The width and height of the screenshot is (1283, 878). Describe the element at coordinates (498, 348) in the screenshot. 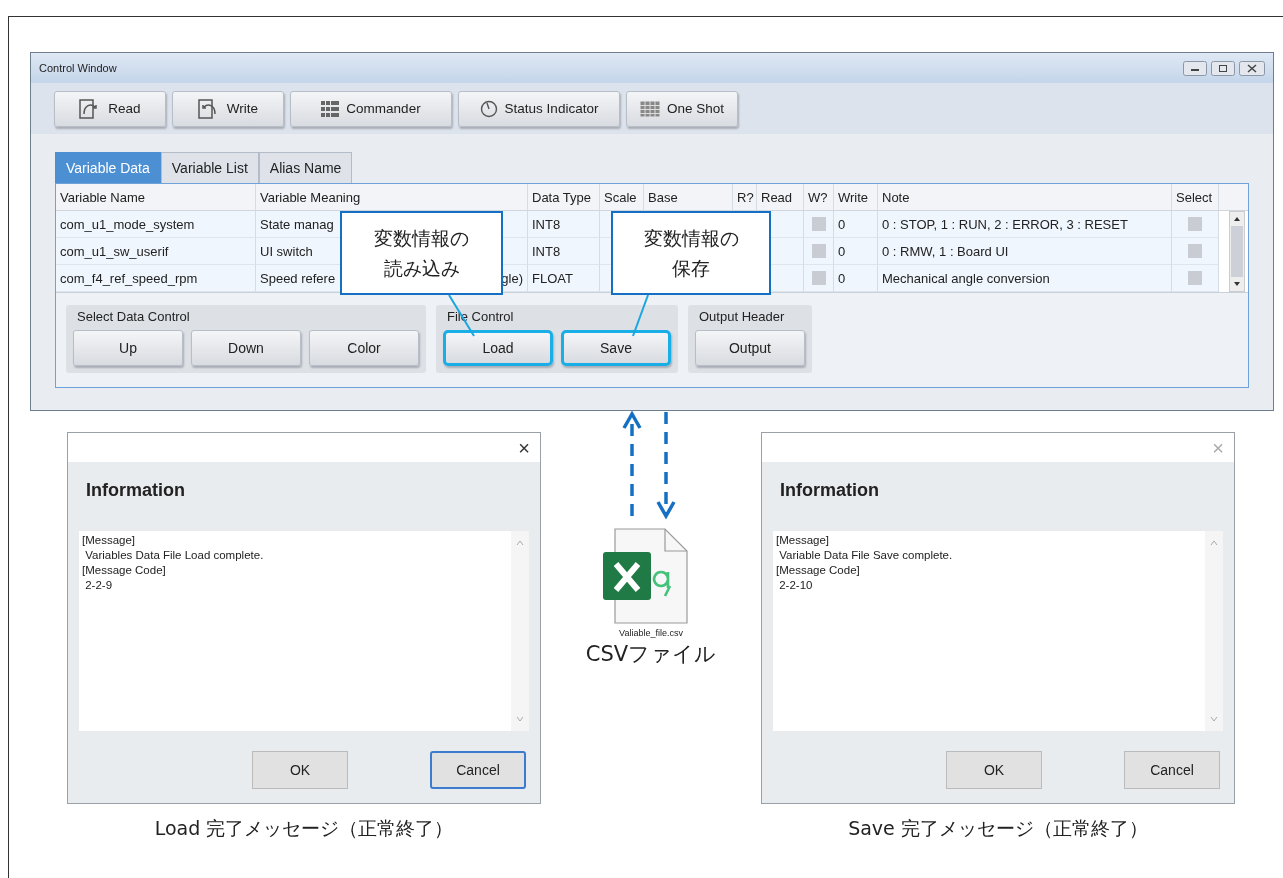

I see `action-button: Load` at that location.